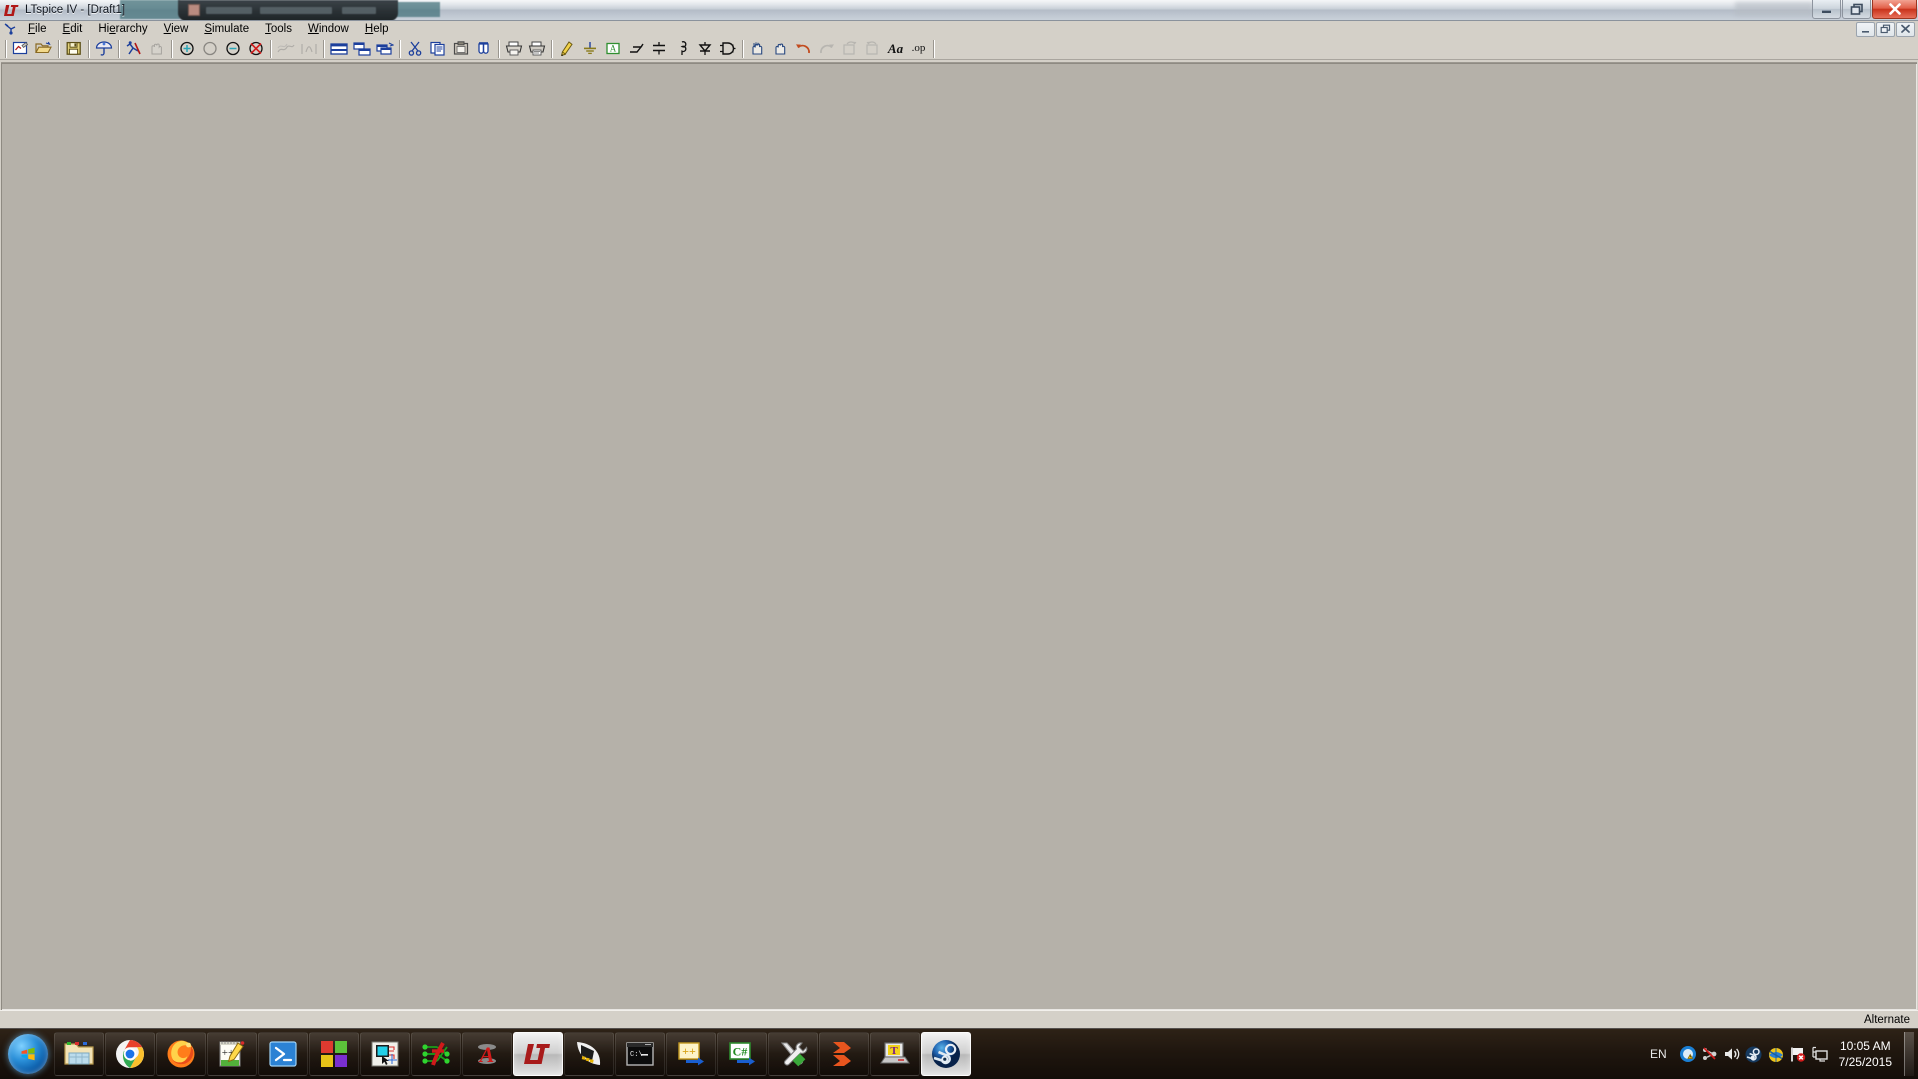 The height and width of the screenshot is (1079, 1918). Describe the element at coordinates (513, 48) in the screenshot. I see `print-setup-button` at that location.